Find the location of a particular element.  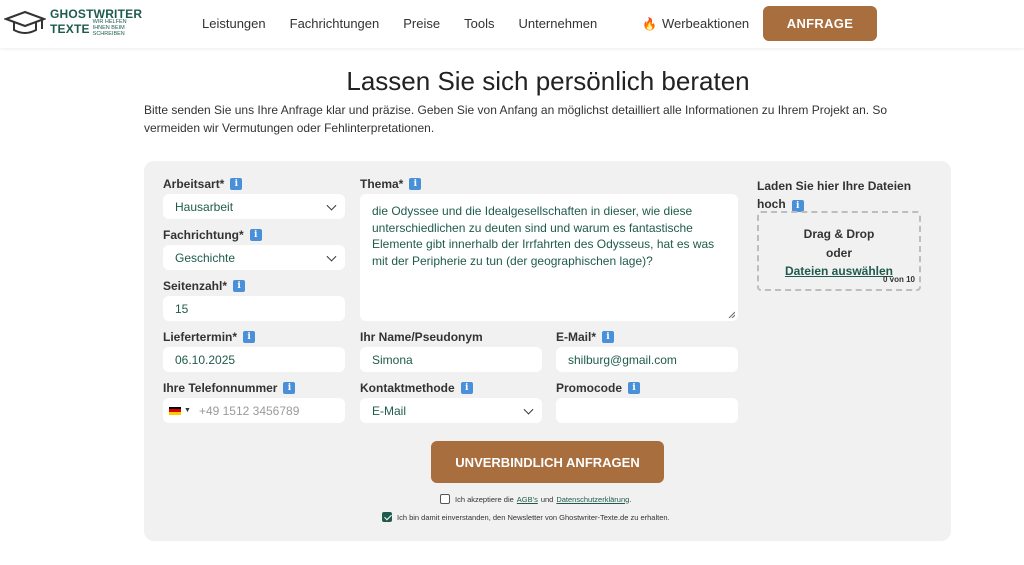

fachrichtung-label-text: Fachrichtung* is located at coordinates (203, 235).